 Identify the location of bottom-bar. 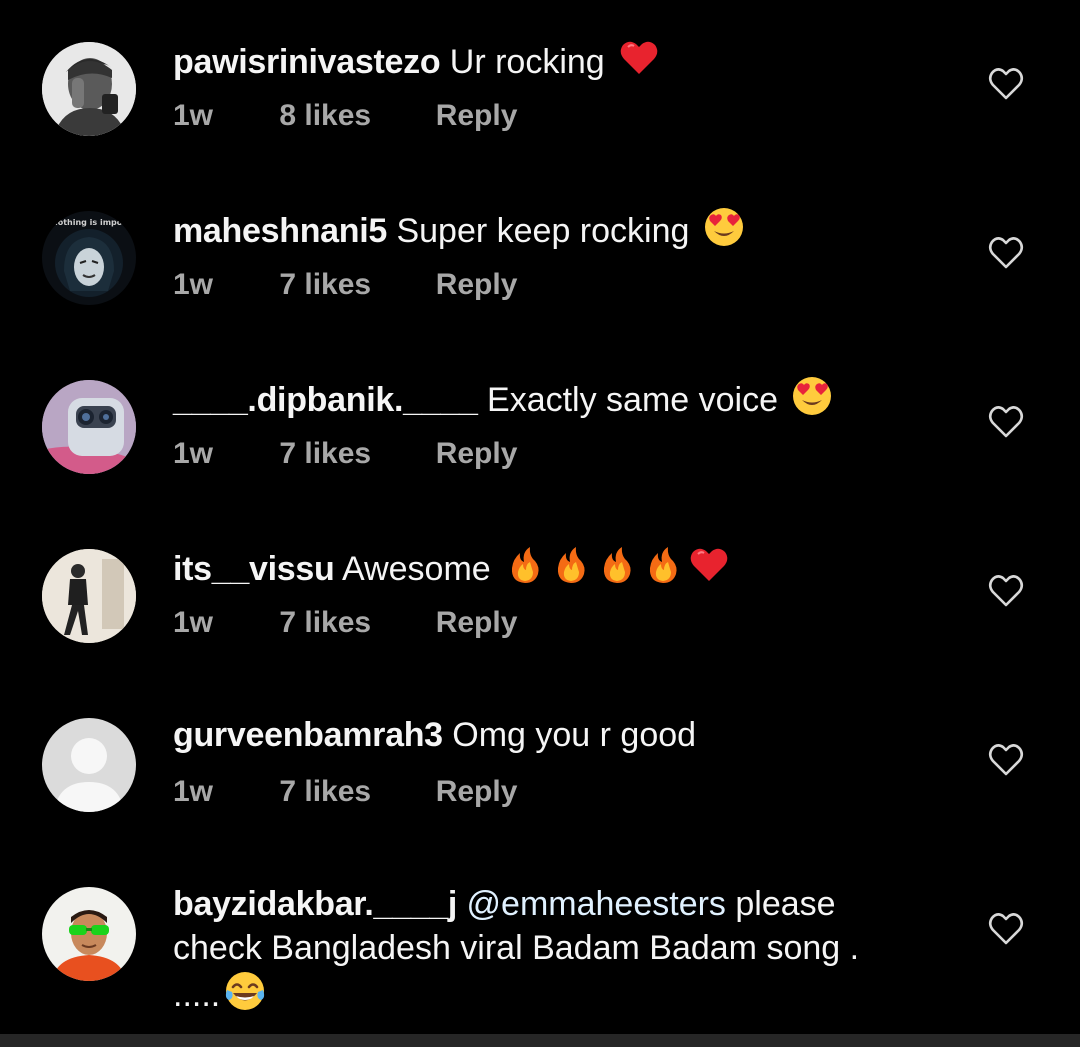
(540, 1040).